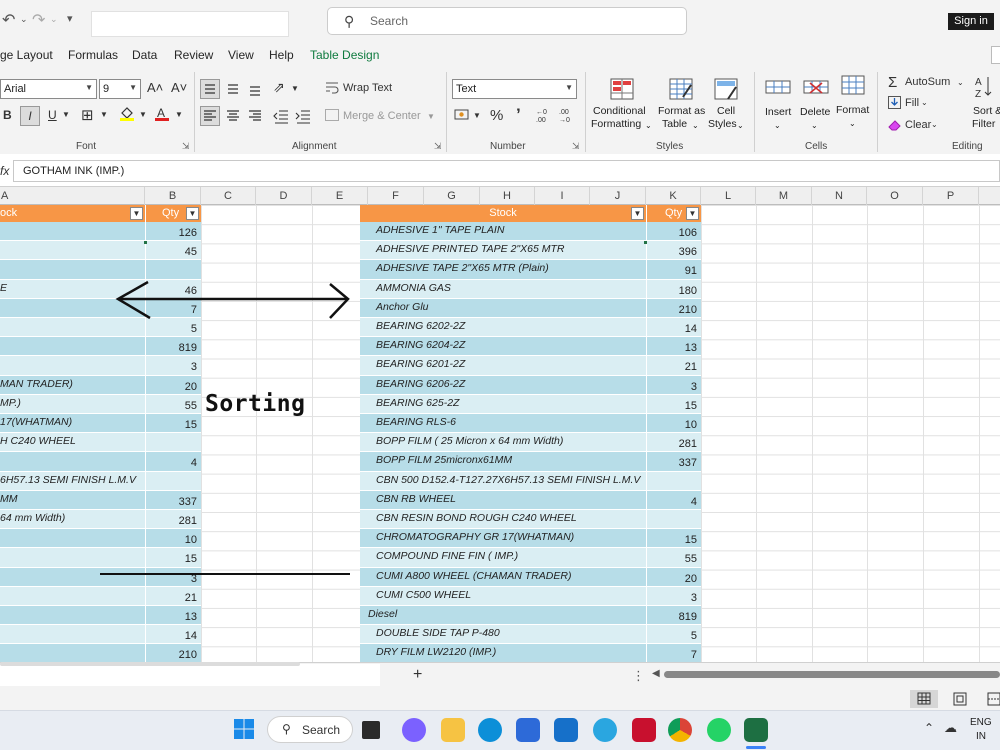 Image resolution: width=1000 pixels, height=750 pixels. I want to click on qty-cell: 106, so click(673, 232).